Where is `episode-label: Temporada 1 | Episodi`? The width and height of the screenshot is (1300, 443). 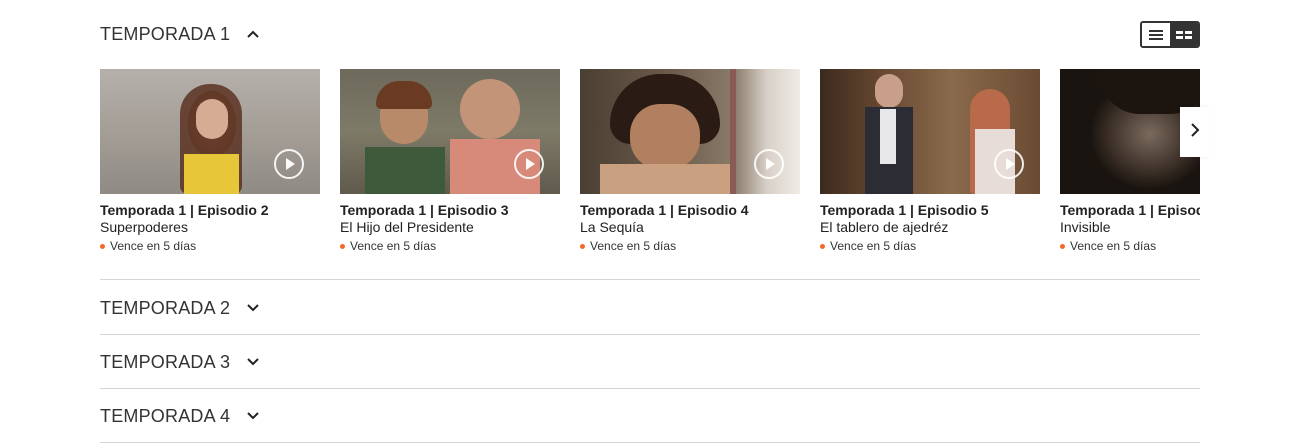
episode-label: Temporada 1 | Episodi is located at coordinates (1130, 210).